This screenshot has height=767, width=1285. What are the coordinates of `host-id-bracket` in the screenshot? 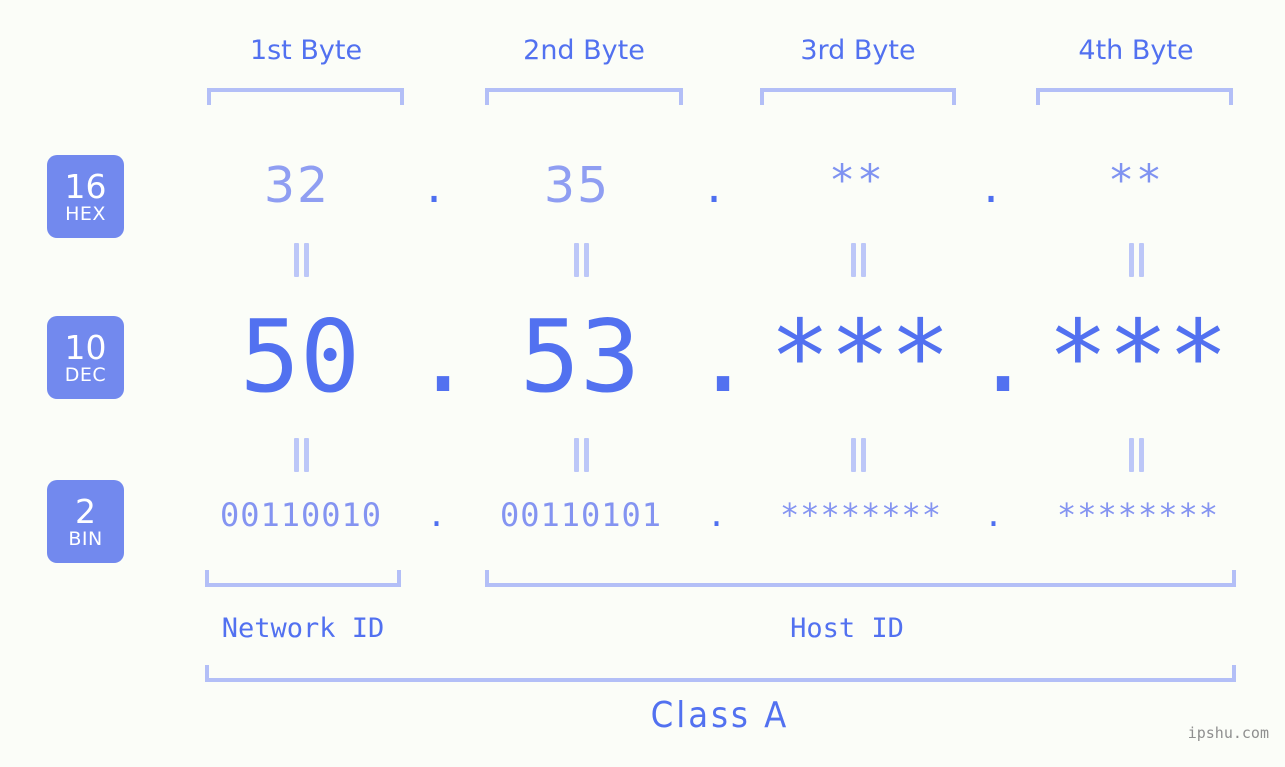 It's located at (860, 578).